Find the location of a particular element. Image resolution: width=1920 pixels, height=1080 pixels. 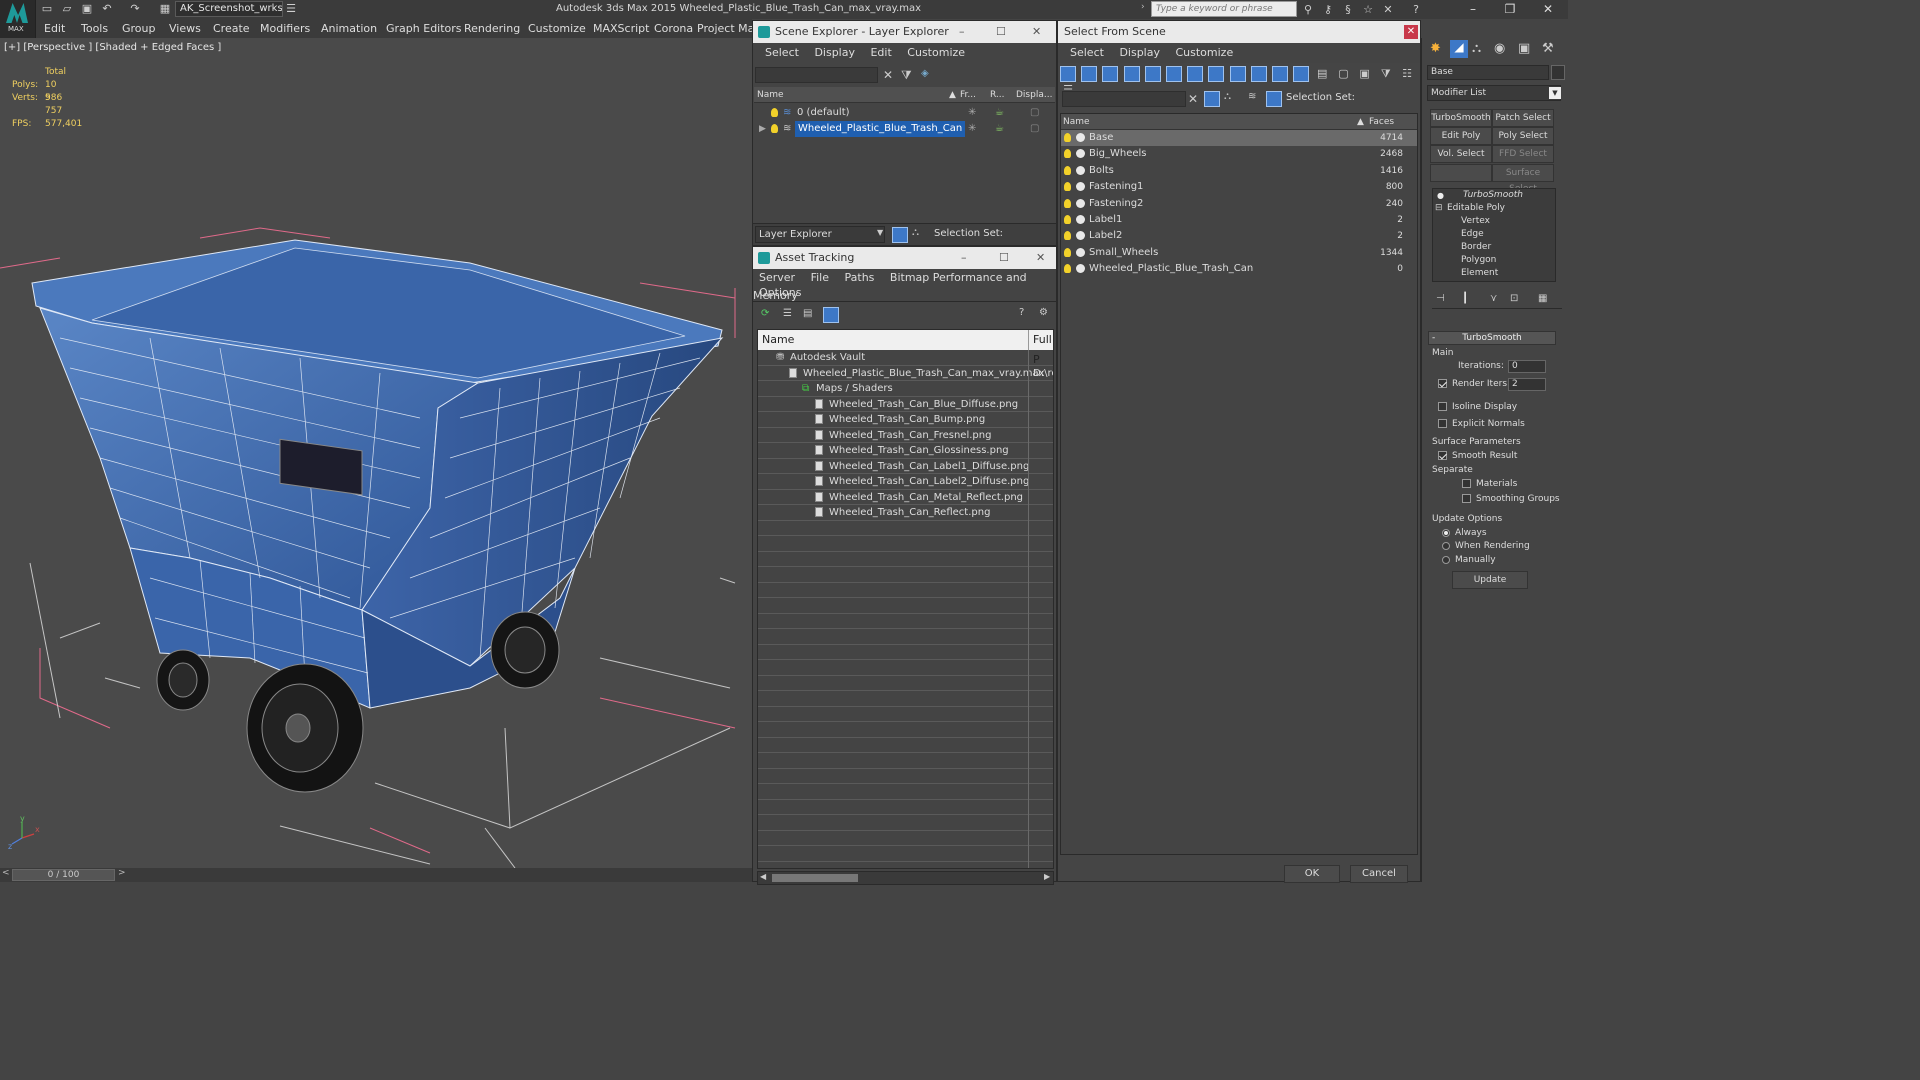

clear-search-icon: ✕ is located at coordinates (888, 75).